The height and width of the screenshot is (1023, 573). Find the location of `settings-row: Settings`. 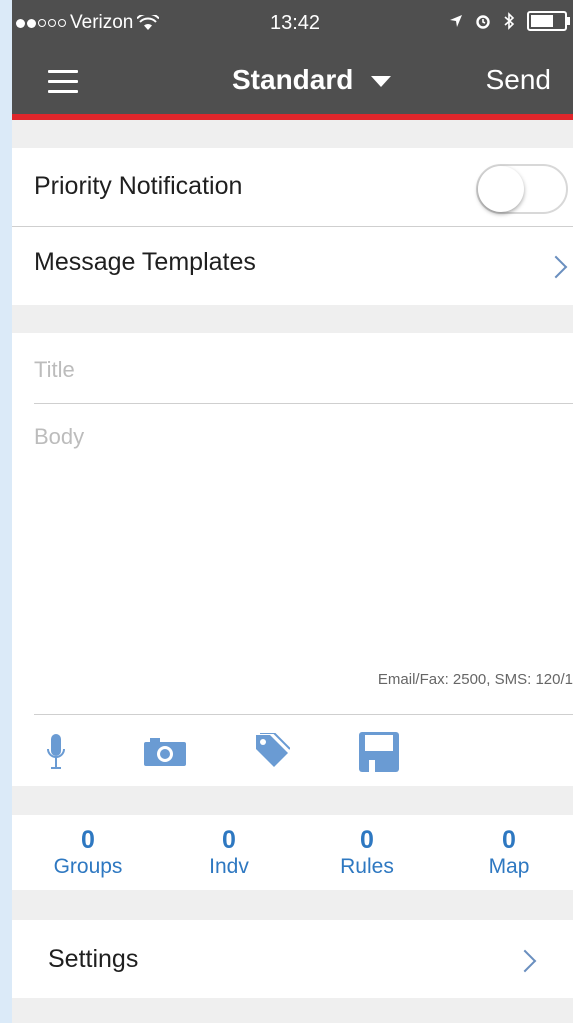

settings-row: Settings is located at coordinates (292, 959).